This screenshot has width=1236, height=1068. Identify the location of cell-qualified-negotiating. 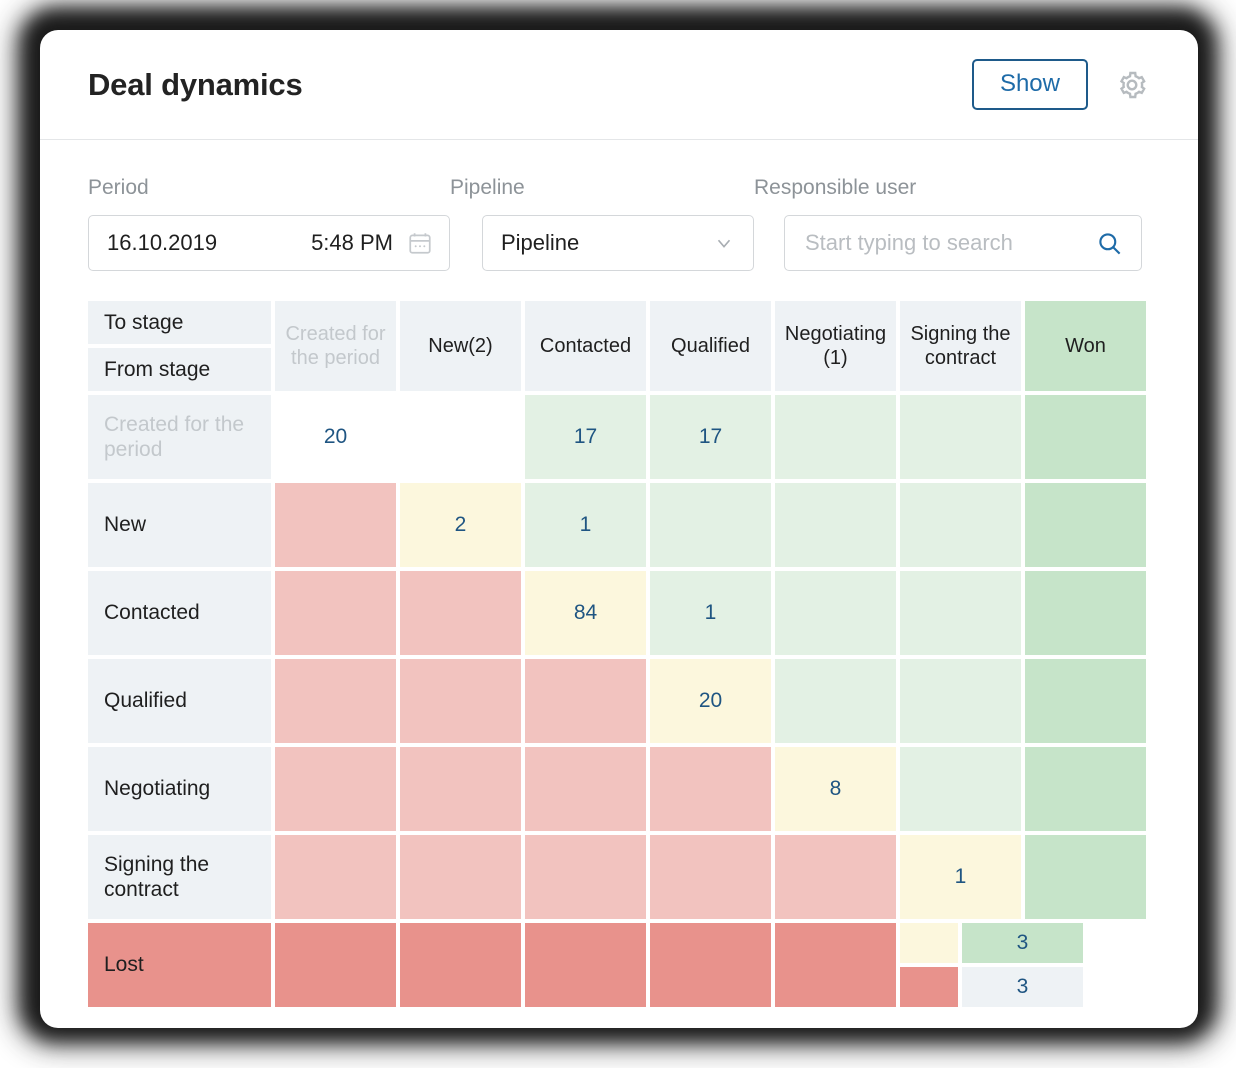
(835, 701).